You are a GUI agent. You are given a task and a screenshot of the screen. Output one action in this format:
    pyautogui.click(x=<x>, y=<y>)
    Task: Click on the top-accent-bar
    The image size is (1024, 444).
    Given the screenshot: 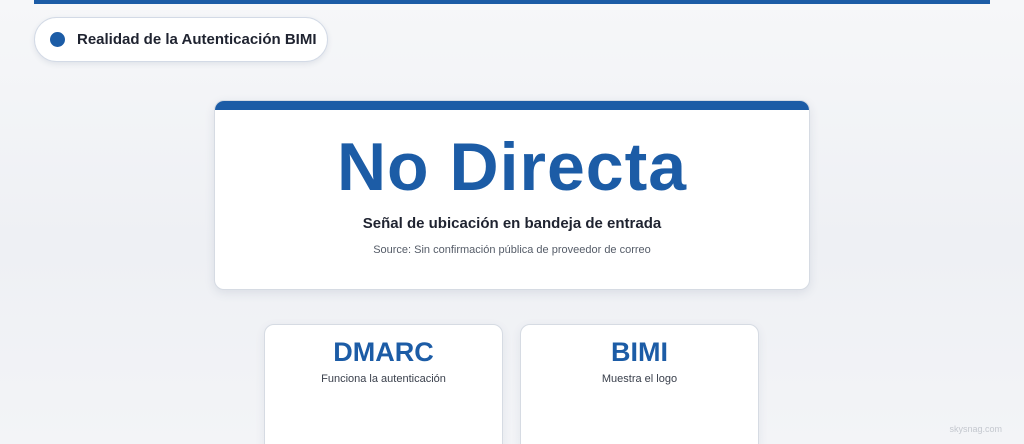 What is the action you would take?
    pyautogui.click(x=512, y=2)
    